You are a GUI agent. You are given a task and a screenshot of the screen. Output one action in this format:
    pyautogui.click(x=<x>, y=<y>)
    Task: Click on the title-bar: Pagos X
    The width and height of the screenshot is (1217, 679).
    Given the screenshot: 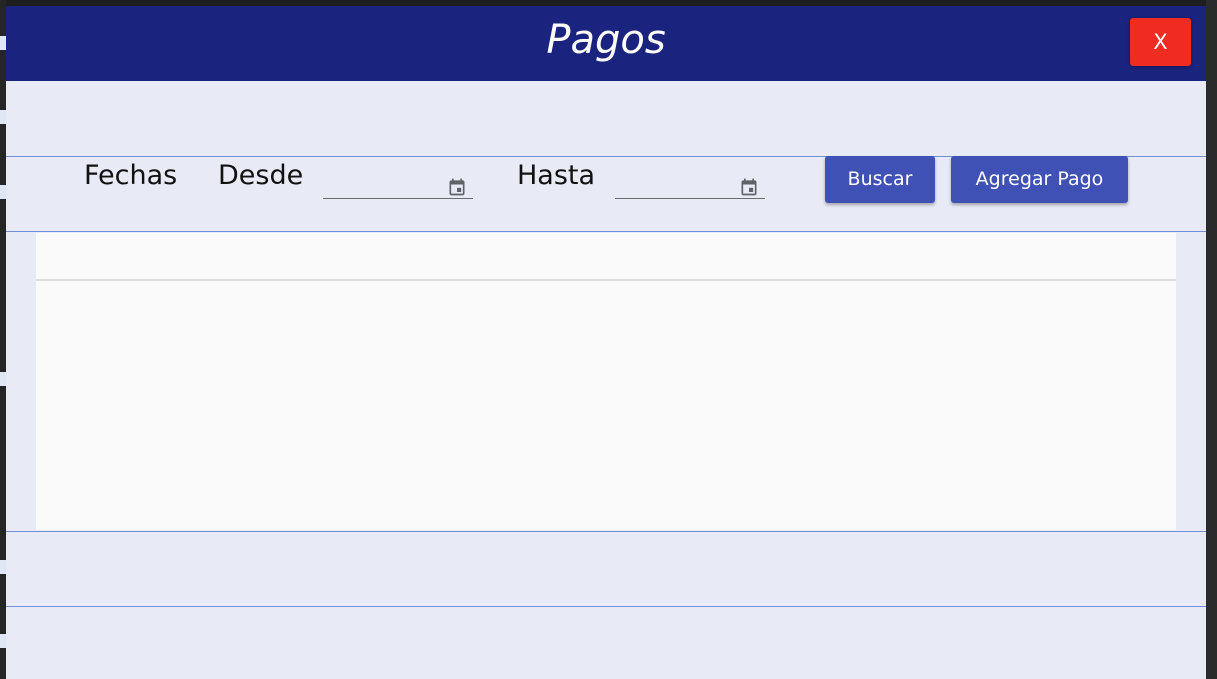 What is the action you would take?
    pyautogui.click(x=606, y=43)
    